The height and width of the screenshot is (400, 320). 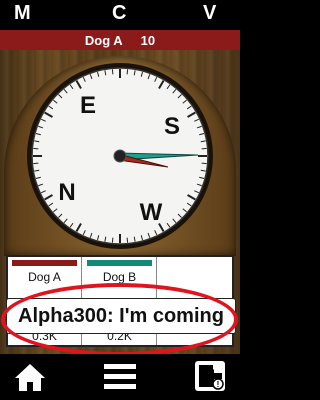 I want to click on compass-letter-south: S, so click(x=172, y=126).